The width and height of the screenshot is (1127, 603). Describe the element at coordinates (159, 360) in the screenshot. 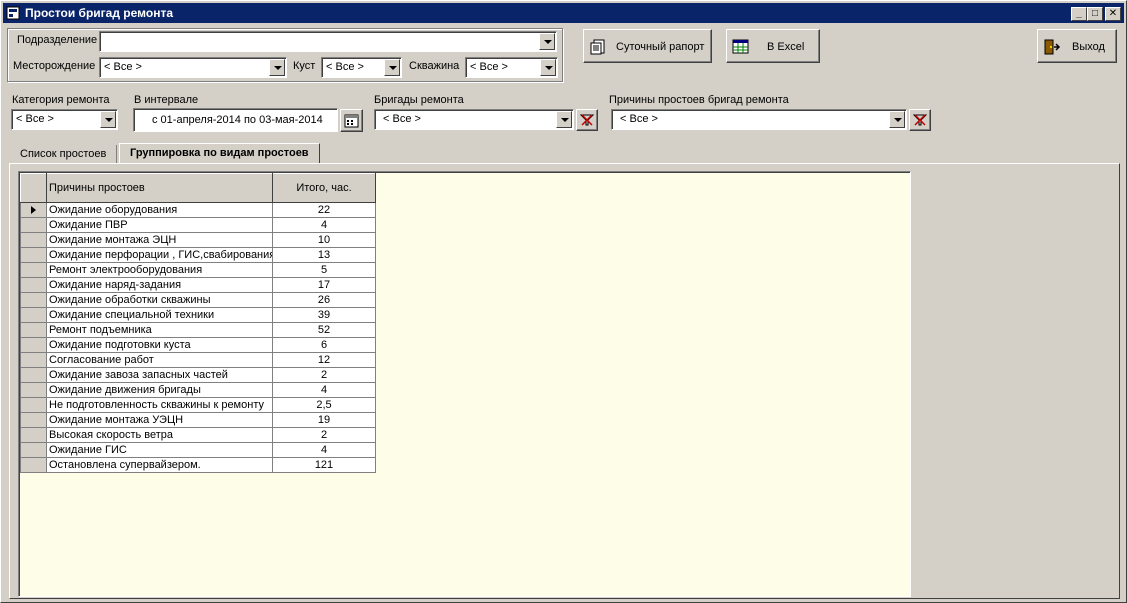

I see `cell-reason: Согласование работ` at that location.